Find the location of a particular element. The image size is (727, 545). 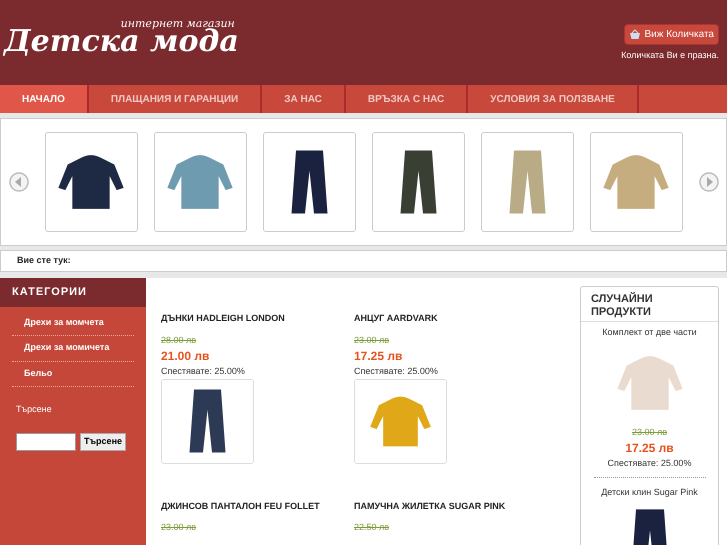

sidebar-title: КАТЕГОРИИ is located at coordinates (73, 292).